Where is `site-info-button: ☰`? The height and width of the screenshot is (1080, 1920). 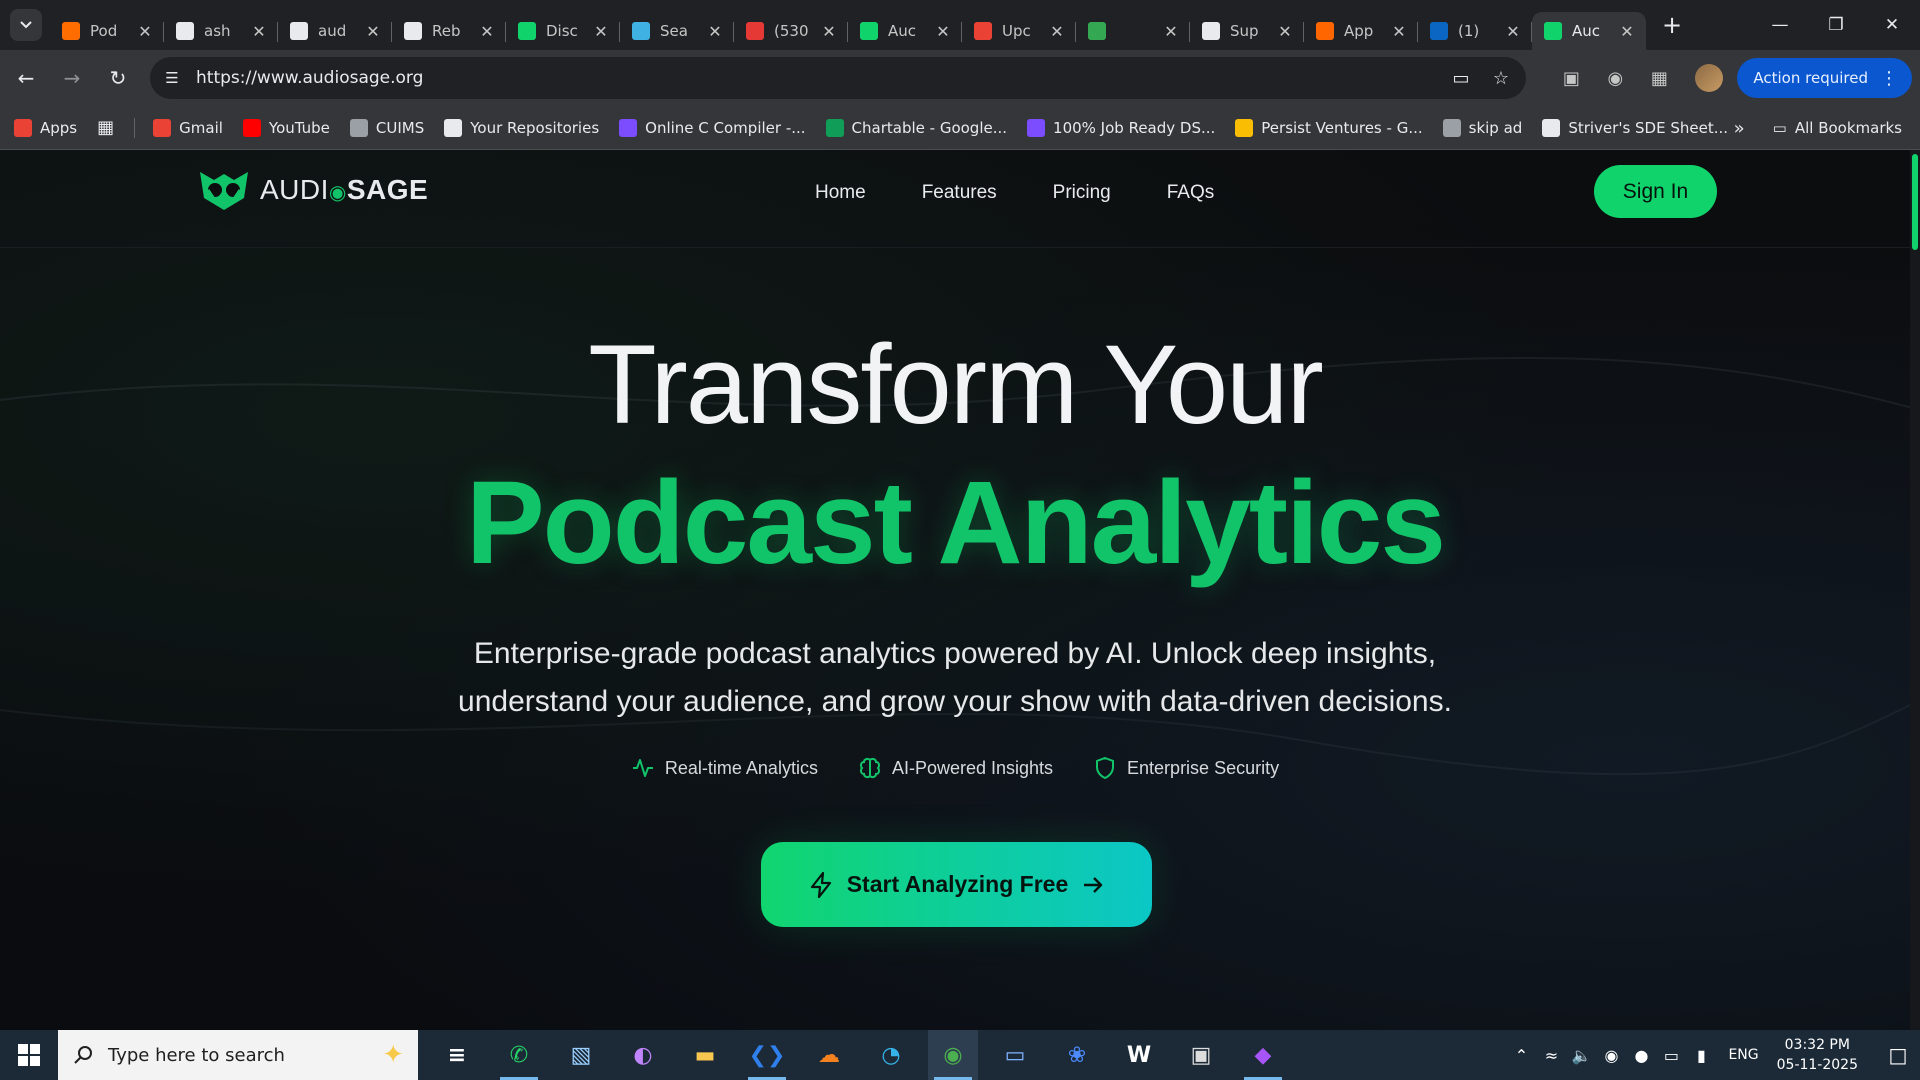 site-info-button: ☰ is located at coordinates (172, 78).